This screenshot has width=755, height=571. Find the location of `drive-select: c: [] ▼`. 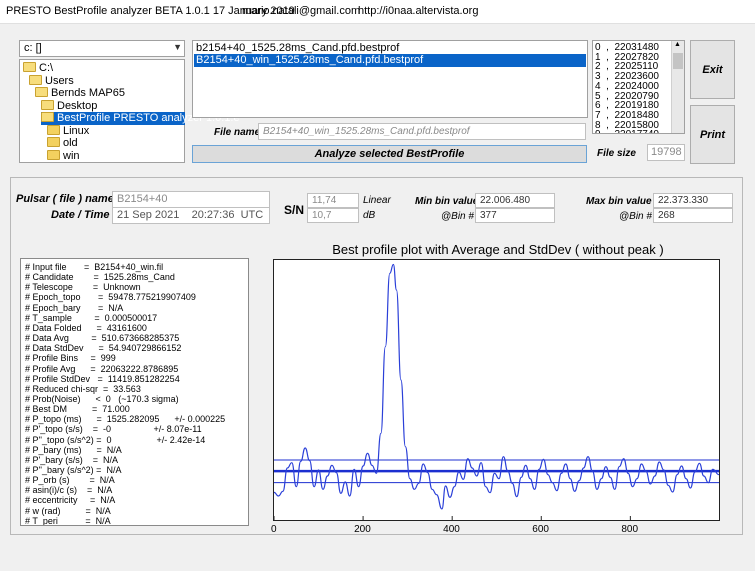

drive-select: c: [] ▼ is located at coordinates (102, 48).